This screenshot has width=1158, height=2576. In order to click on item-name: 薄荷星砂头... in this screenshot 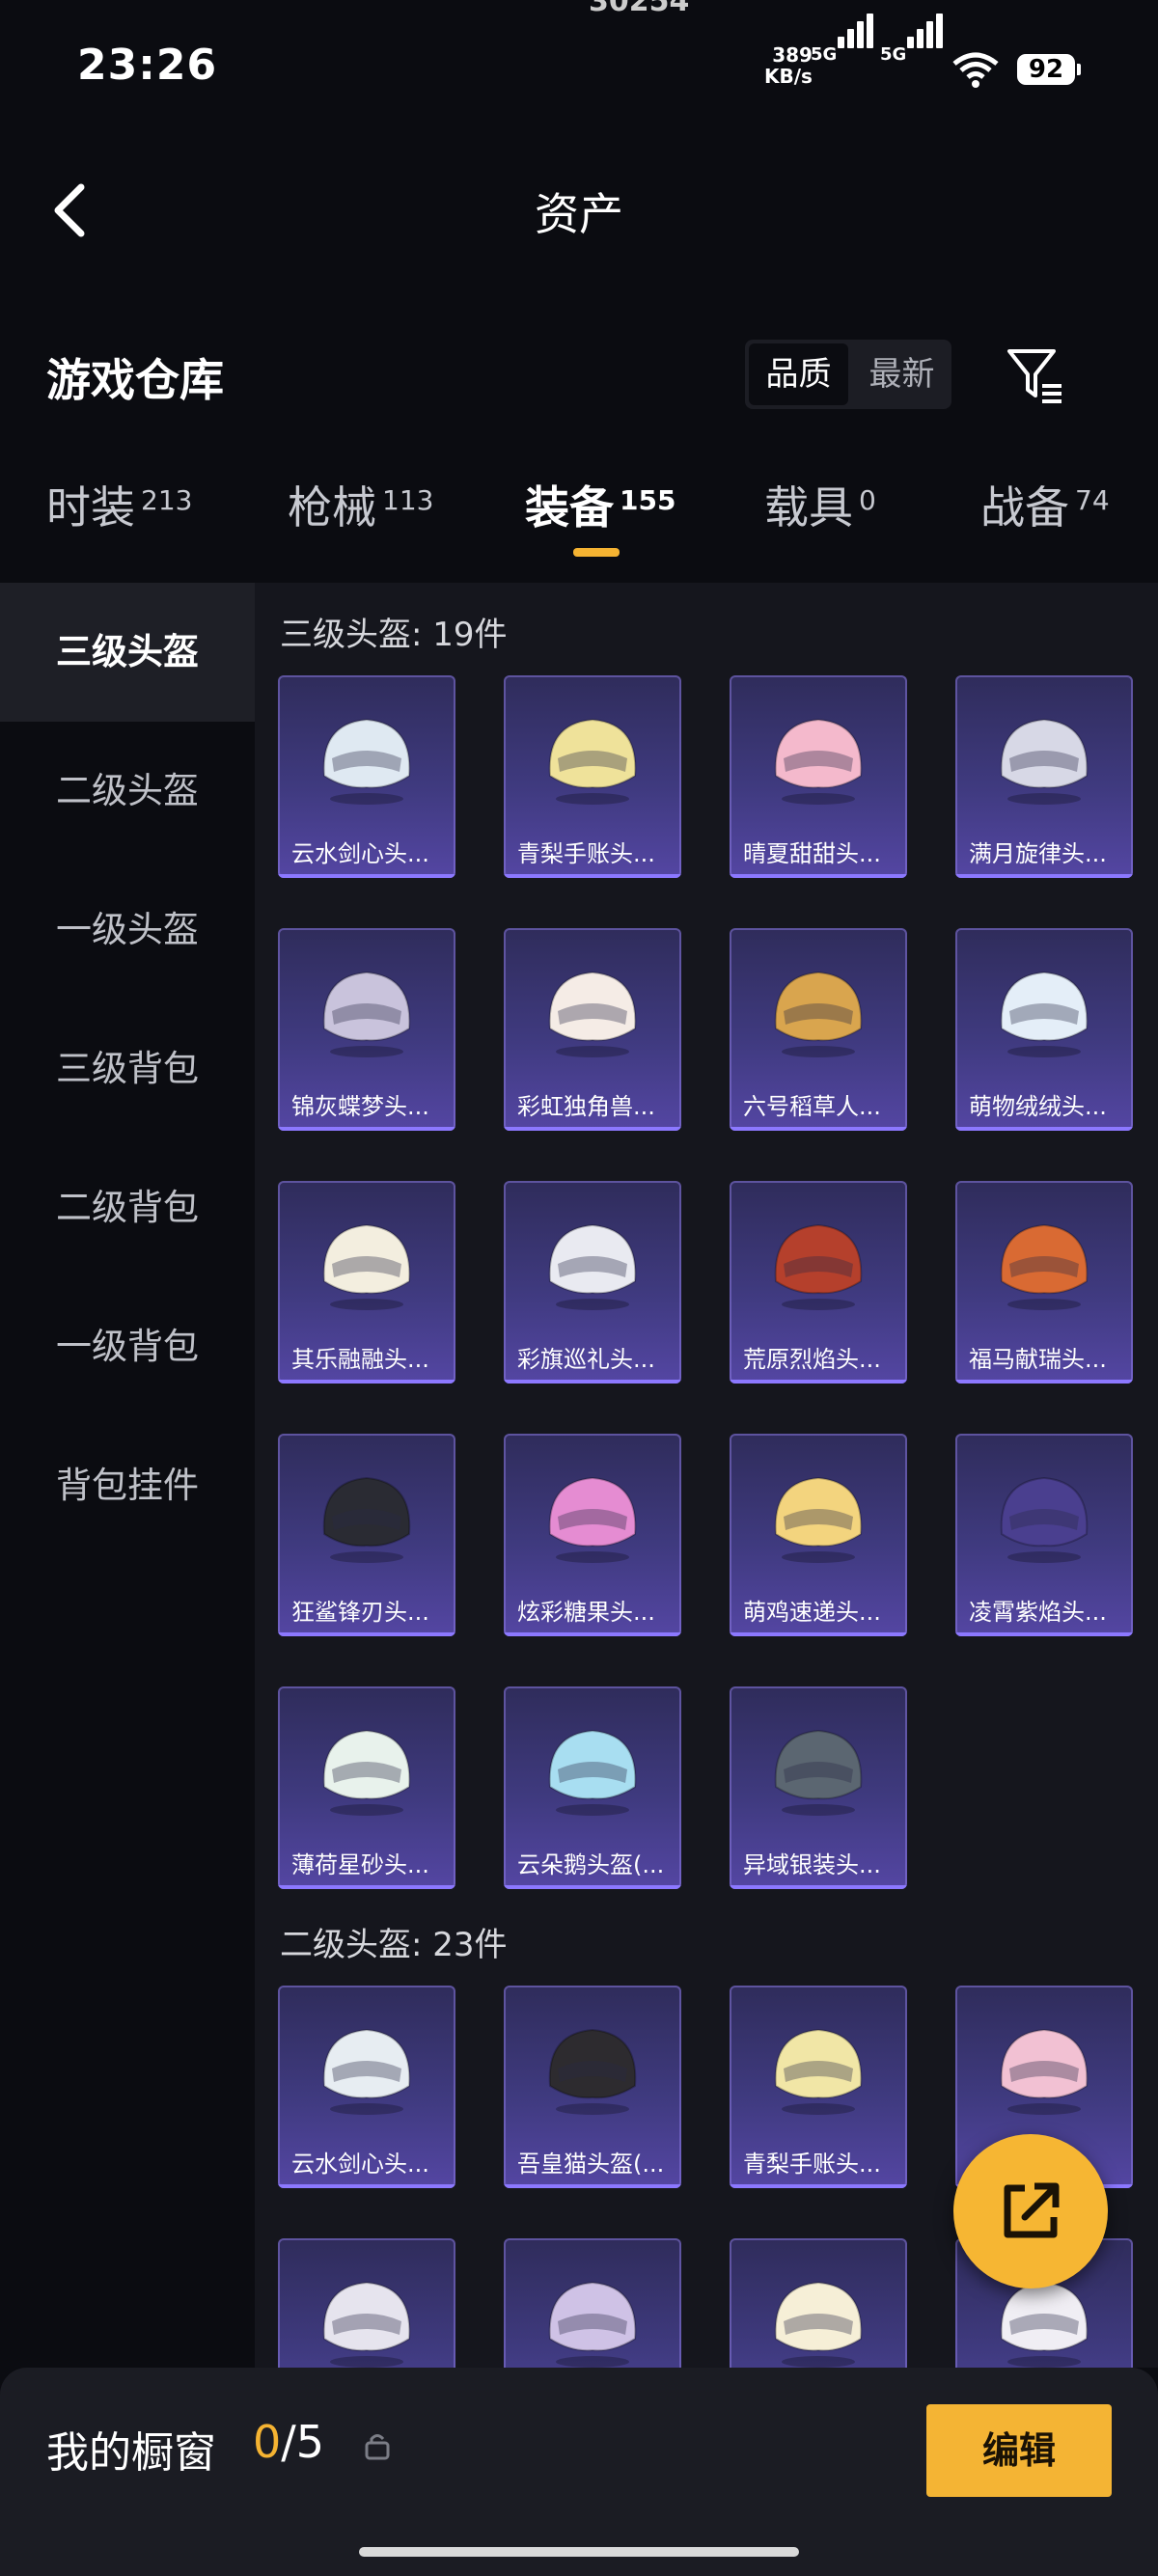, I will do `click(360, 1865)`.